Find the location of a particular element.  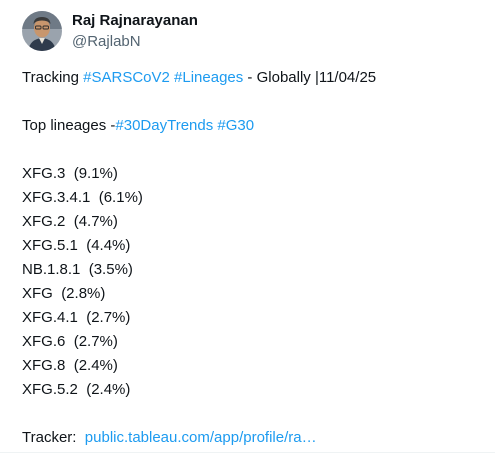

list-item: XFG.5.2 (2.4%) is located at coordinates (254, 390).